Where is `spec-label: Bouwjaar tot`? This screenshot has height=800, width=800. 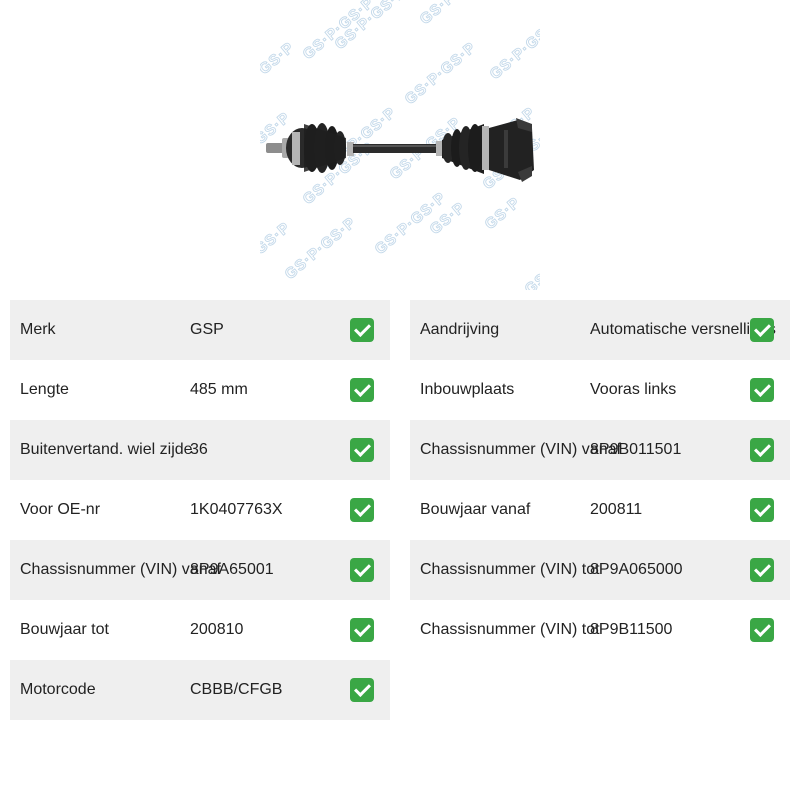
spec-label: Bouwjaar tot is located at coordinates (64, 629).